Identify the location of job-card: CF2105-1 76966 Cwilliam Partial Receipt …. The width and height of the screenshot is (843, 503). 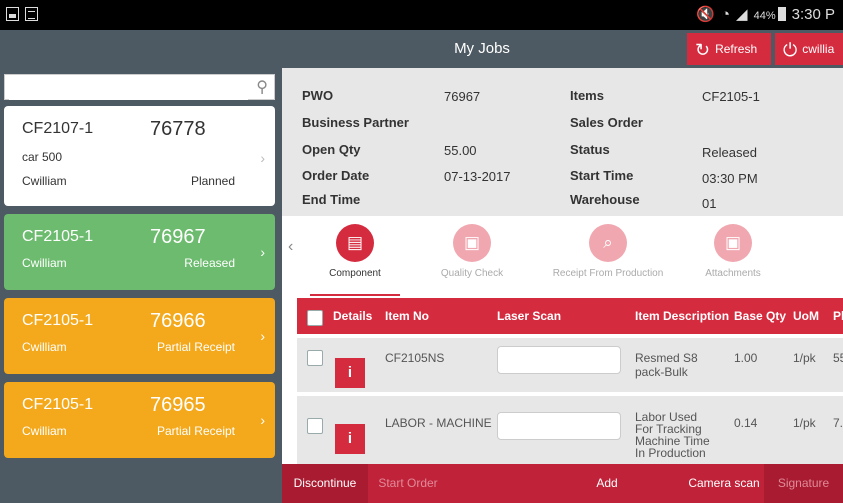
(139, 336).